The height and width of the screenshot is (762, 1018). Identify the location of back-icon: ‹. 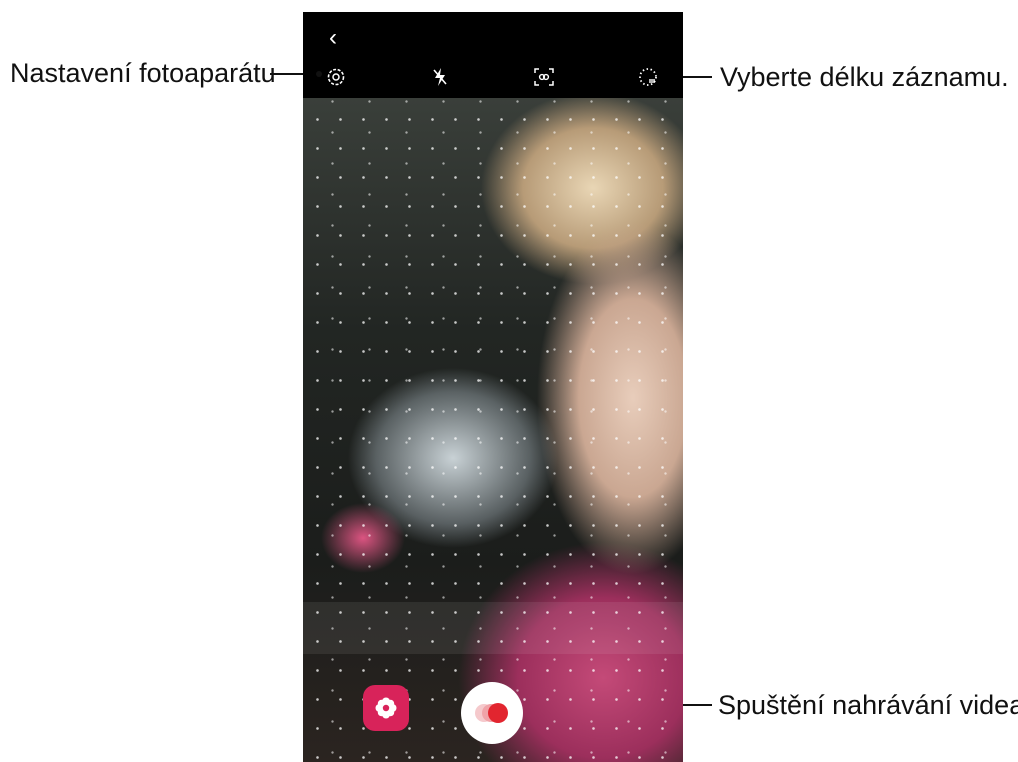
(339, 38).